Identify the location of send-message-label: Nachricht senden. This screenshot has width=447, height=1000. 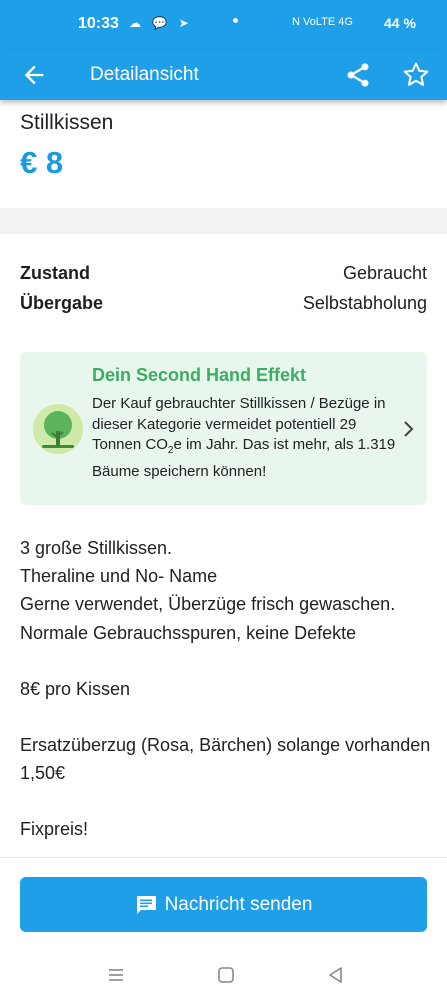
(238, 904).